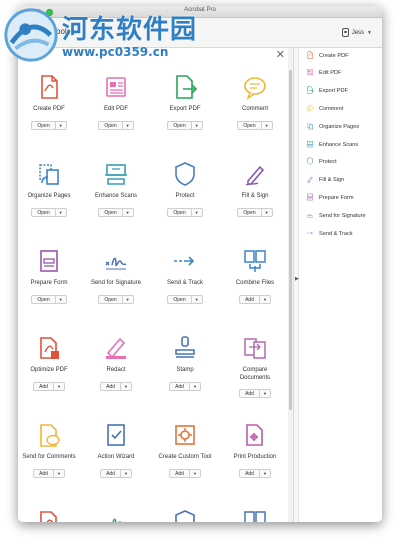 The height and width of the screenshot is (550, 400). What do you see at coordinates (185, 277) in the screenshot?
I see `tool-tile: Send & Track Open ▼` at bounding box center [185, 277].